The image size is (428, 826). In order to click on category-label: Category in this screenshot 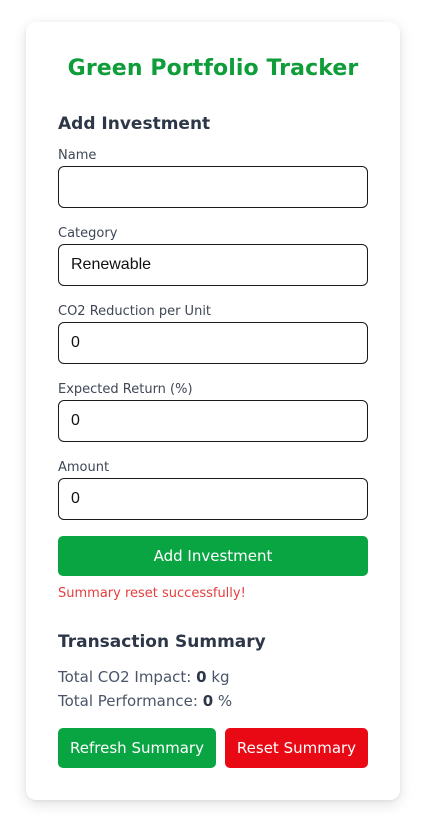, I will do `click(88, 233)`.